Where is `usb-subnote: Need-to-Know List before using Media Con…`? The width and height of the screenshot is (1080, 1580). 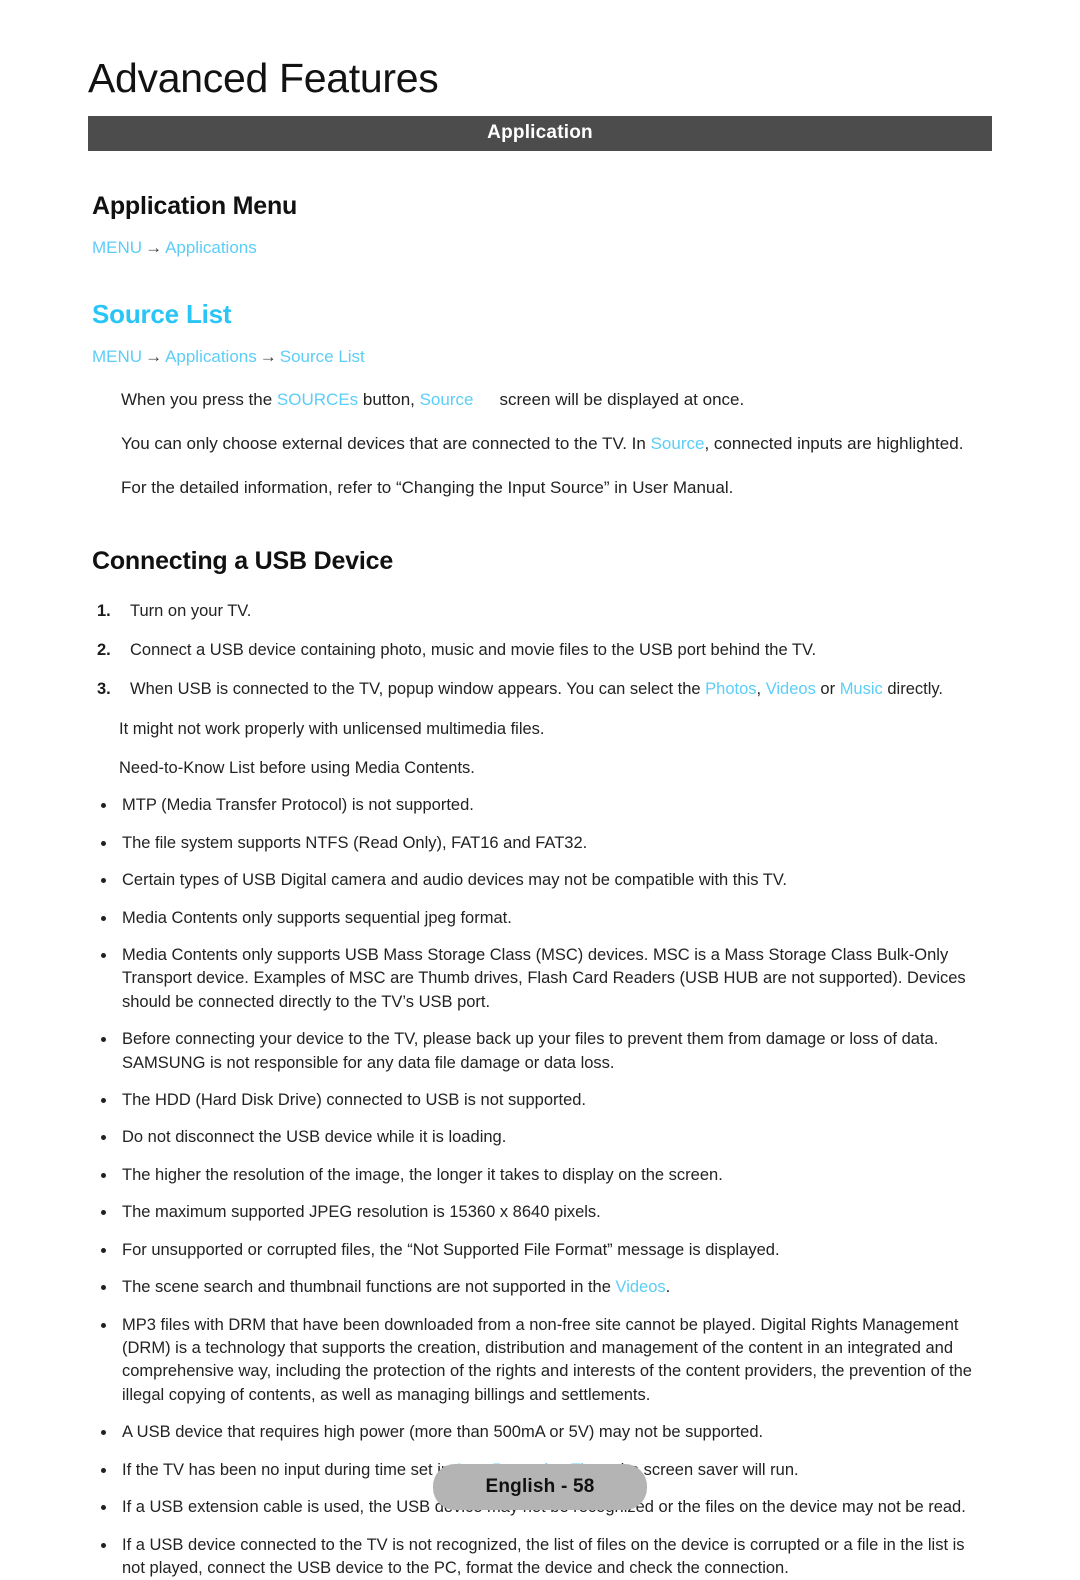 usb-subnote: Need-to-Know List before using Media Con… is located at coordinates (297, 767).